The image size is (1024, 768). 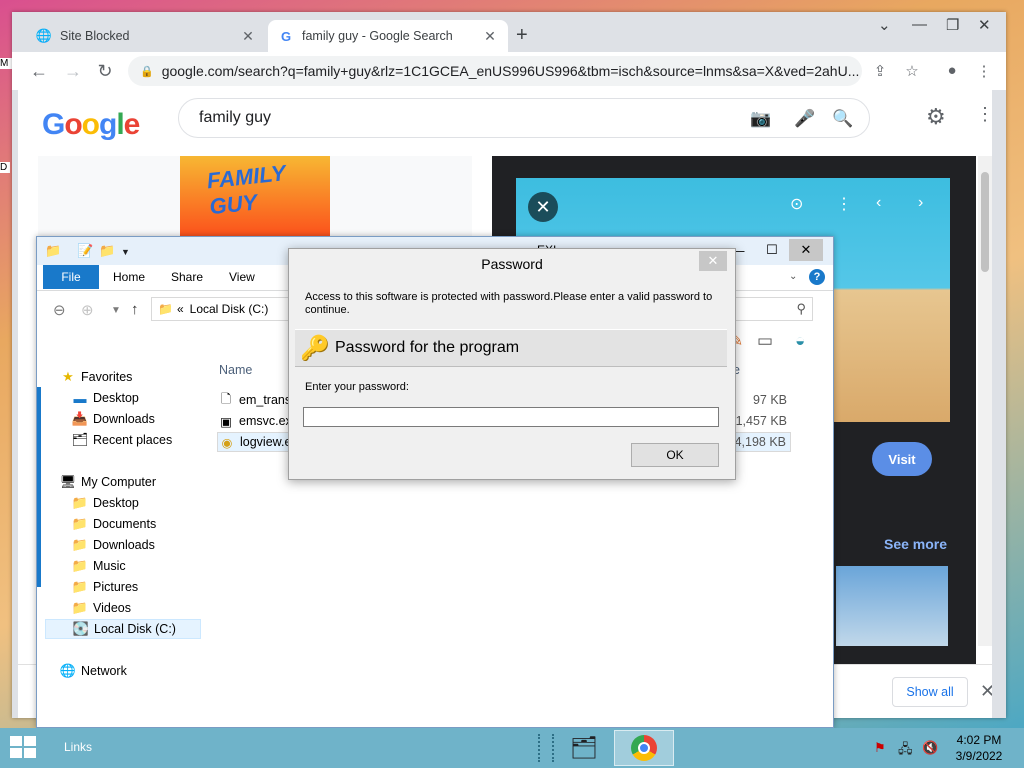 What do you see at coordinates (765, 341) in the screenshot?
I see `view-icon: ▭` at bounding box center [765, 341].